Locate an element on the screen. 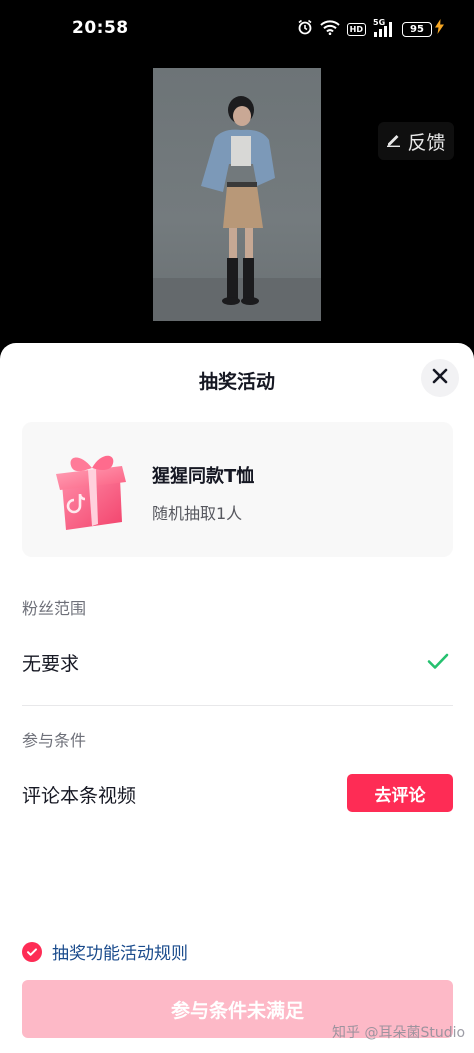 This screenshot has height=1053, width=474. pencil-icon is located at coordinates (393, 141).